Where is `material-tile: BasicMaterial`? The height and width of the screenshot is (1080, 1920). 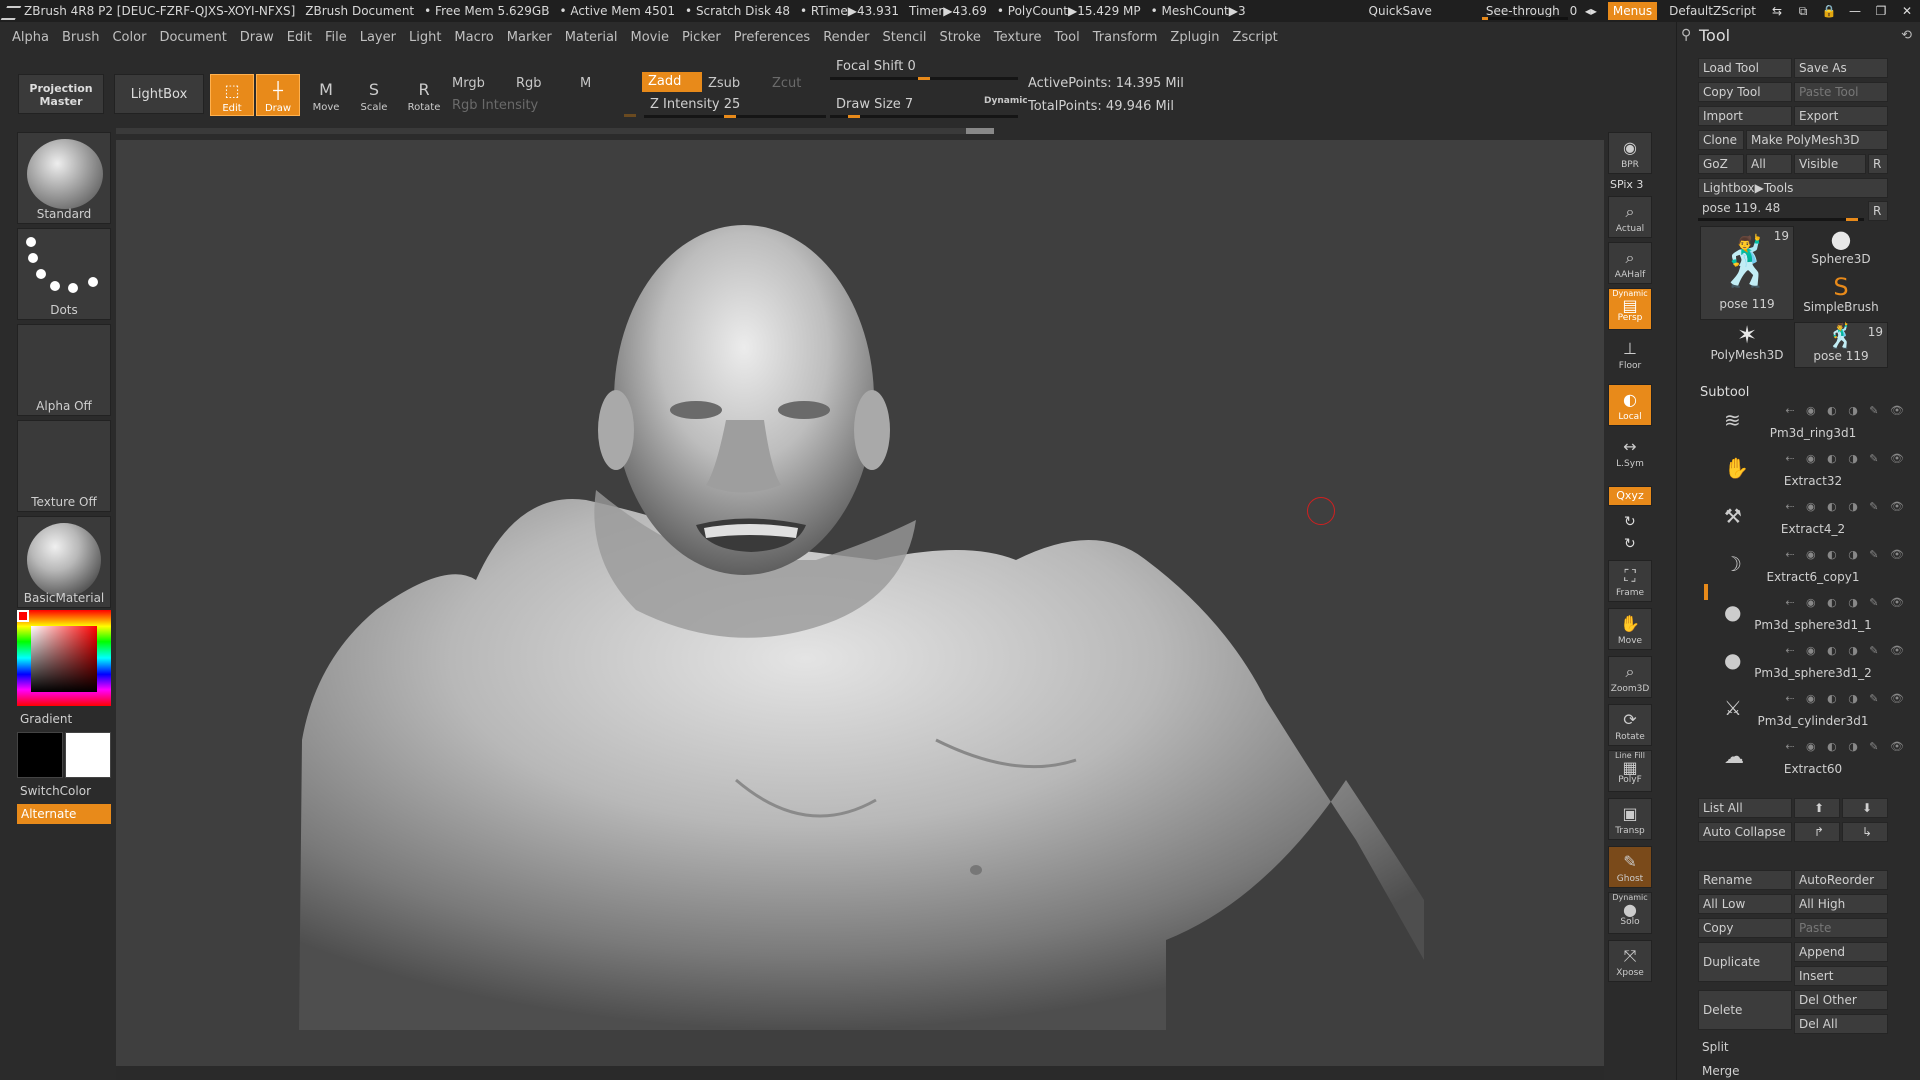
material-tile: BasicMaterial is located at coordinates (64, 562).